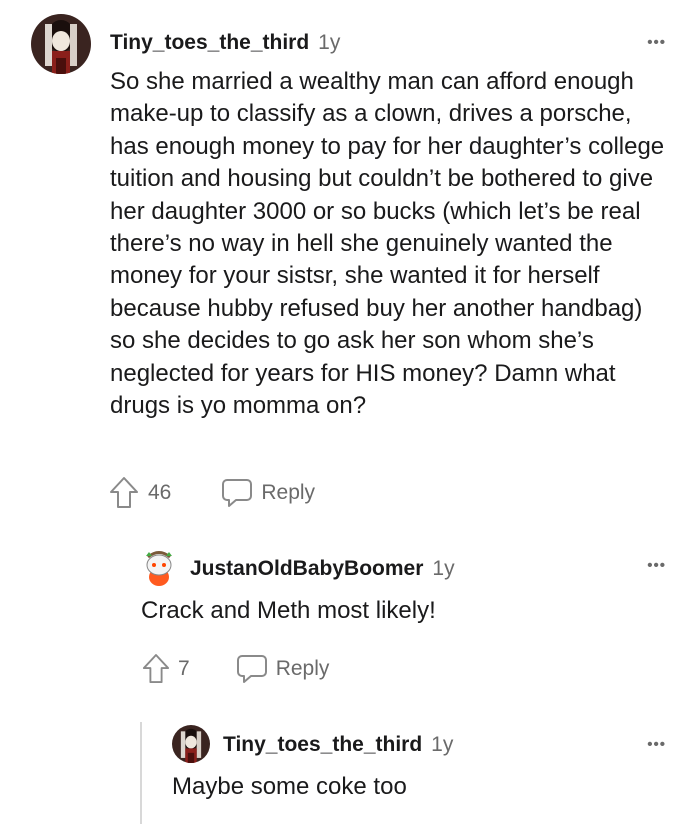 The width and height of the screenshot is (700, 824). I want to click on username: JustanOldBabyBoomer, so click(306, 569).